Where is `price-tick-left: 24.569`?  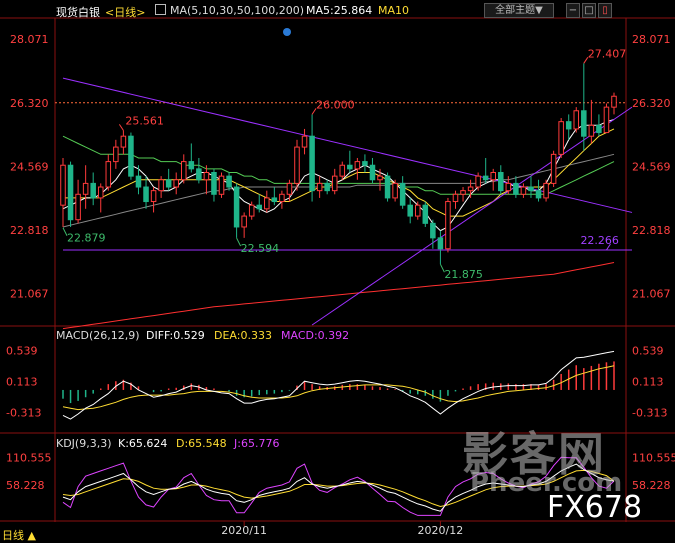 price-tick-left: 24.569 is located at coordinates (29, 166).